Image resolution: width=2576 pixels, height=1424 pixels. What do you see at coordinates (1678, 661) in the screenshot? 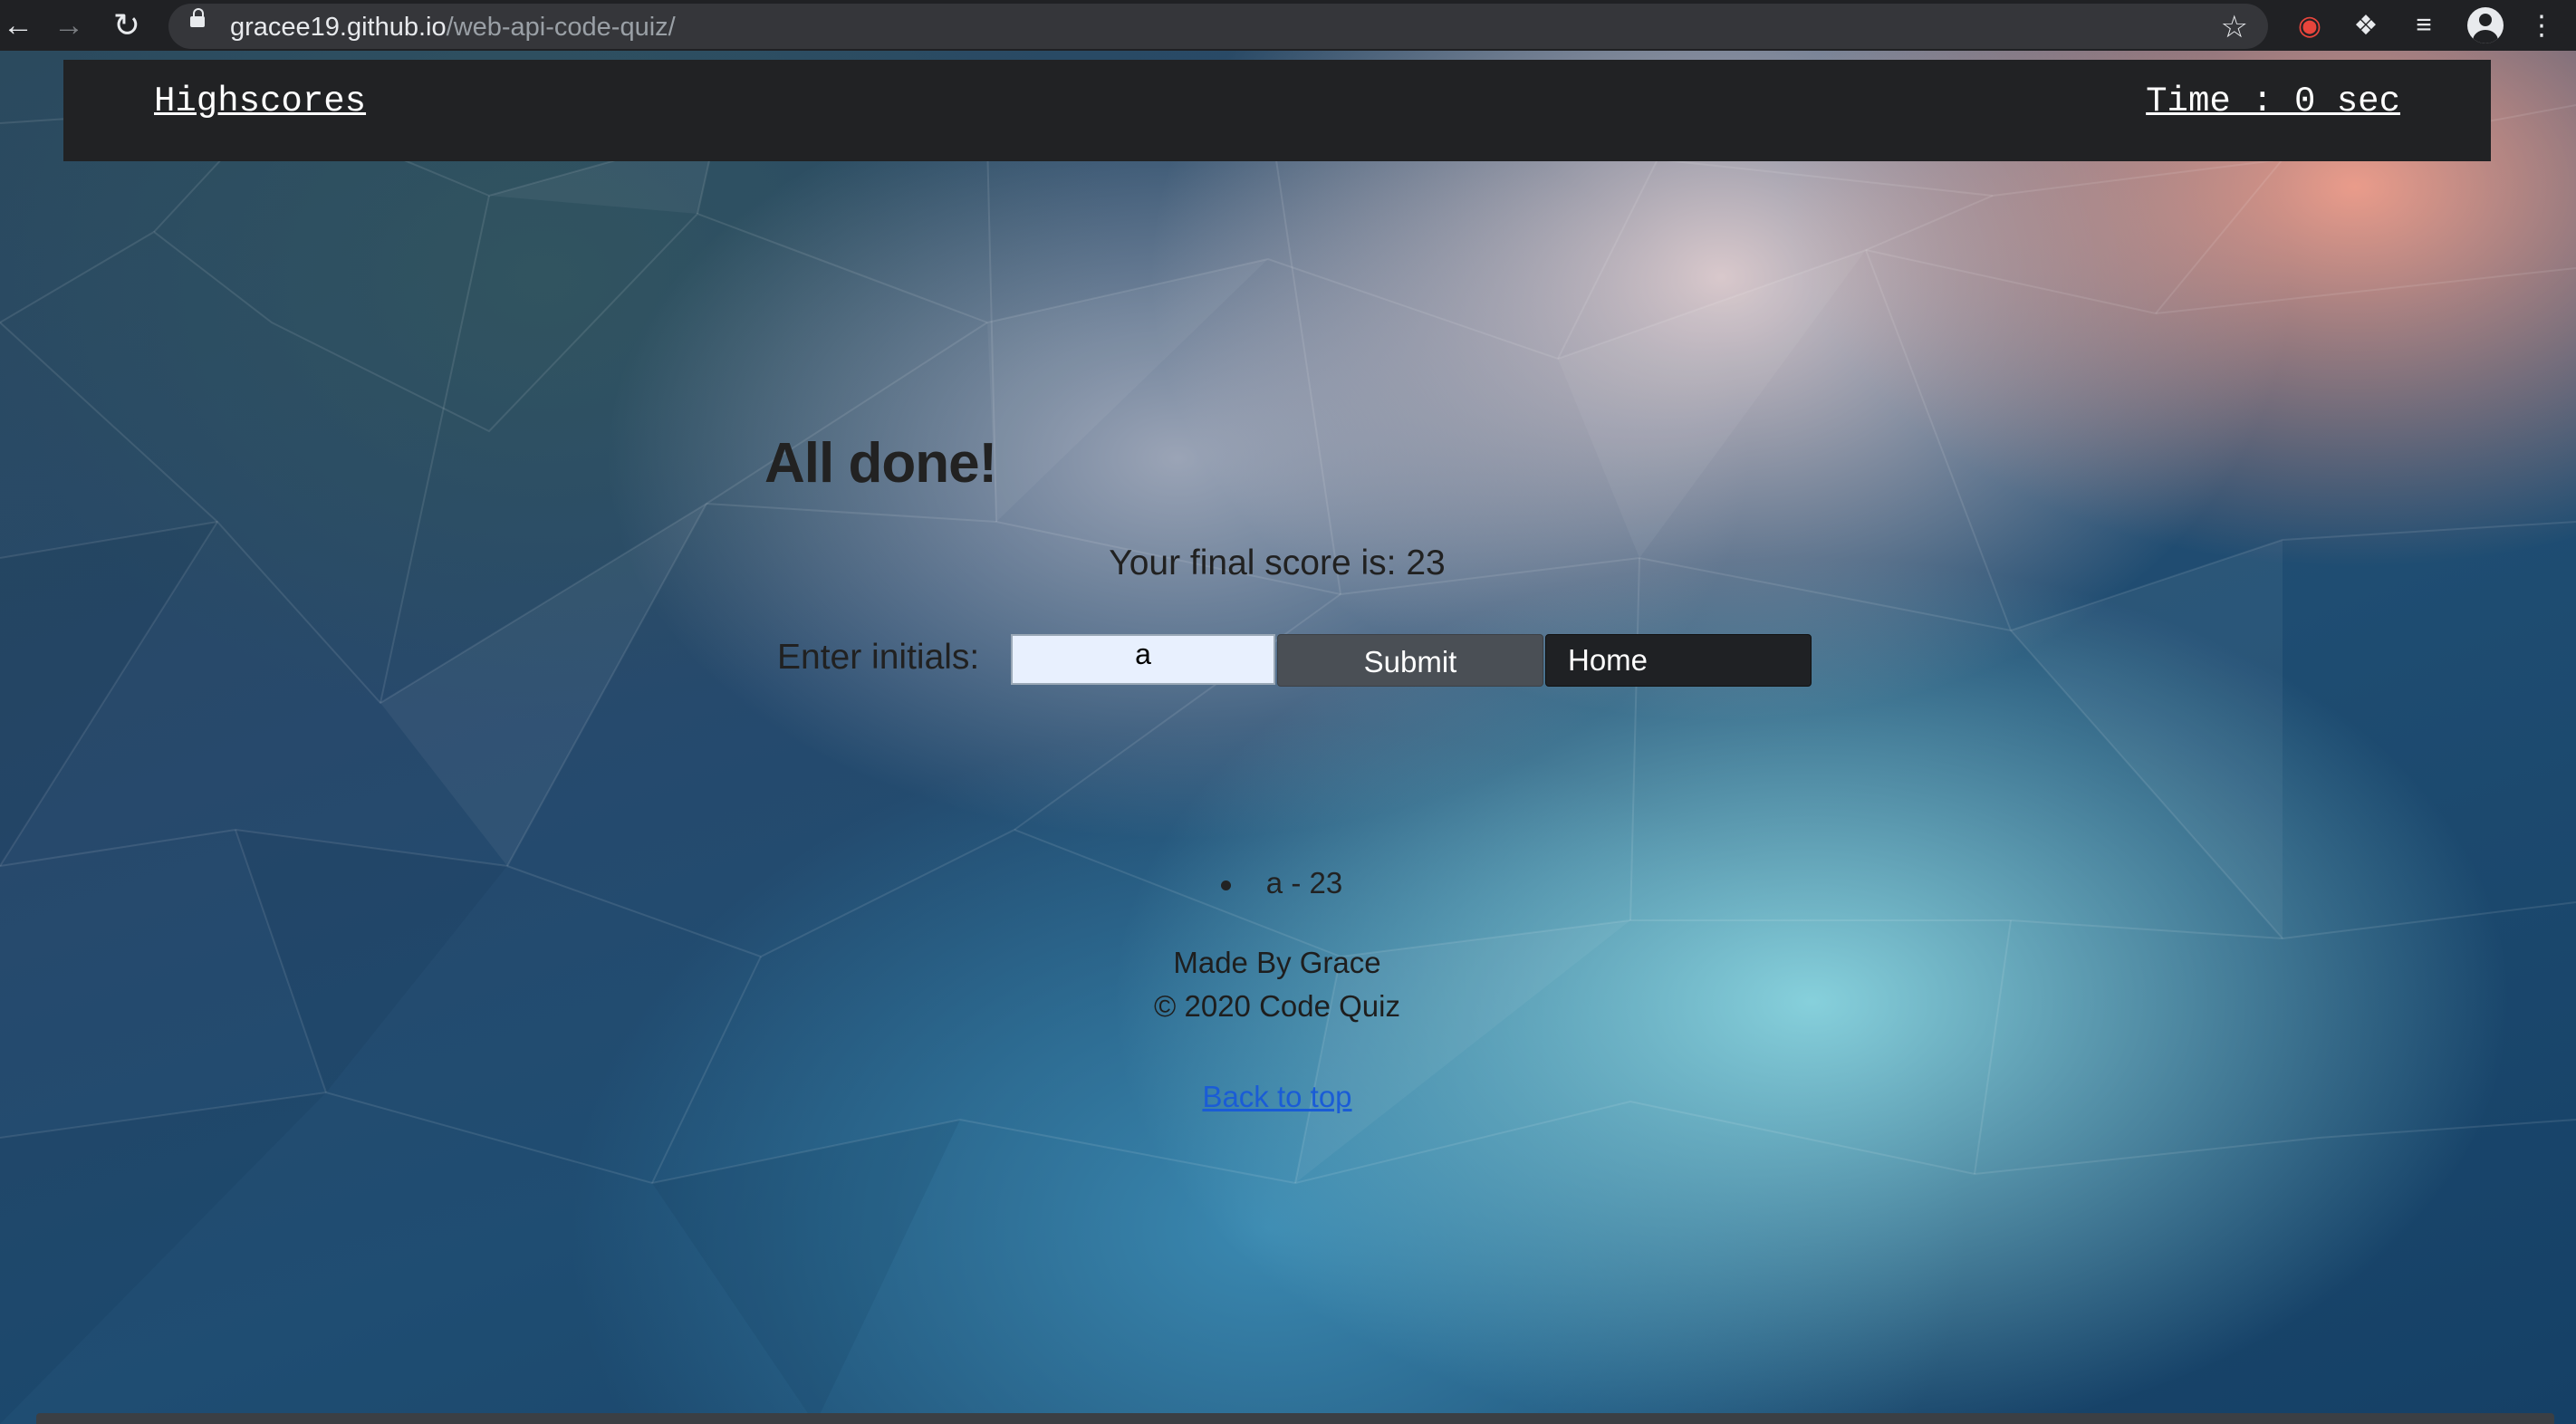
I see `home-button: Home` at bounding box center [1678, 661].